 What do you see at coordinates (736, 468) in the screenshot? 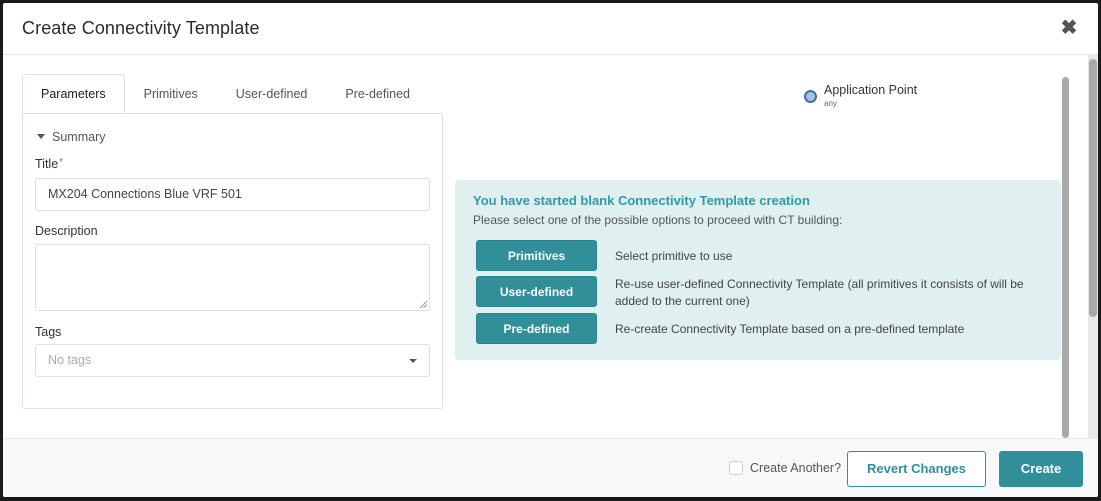
I see `checkbox-box` at bounding box center [736, 468].